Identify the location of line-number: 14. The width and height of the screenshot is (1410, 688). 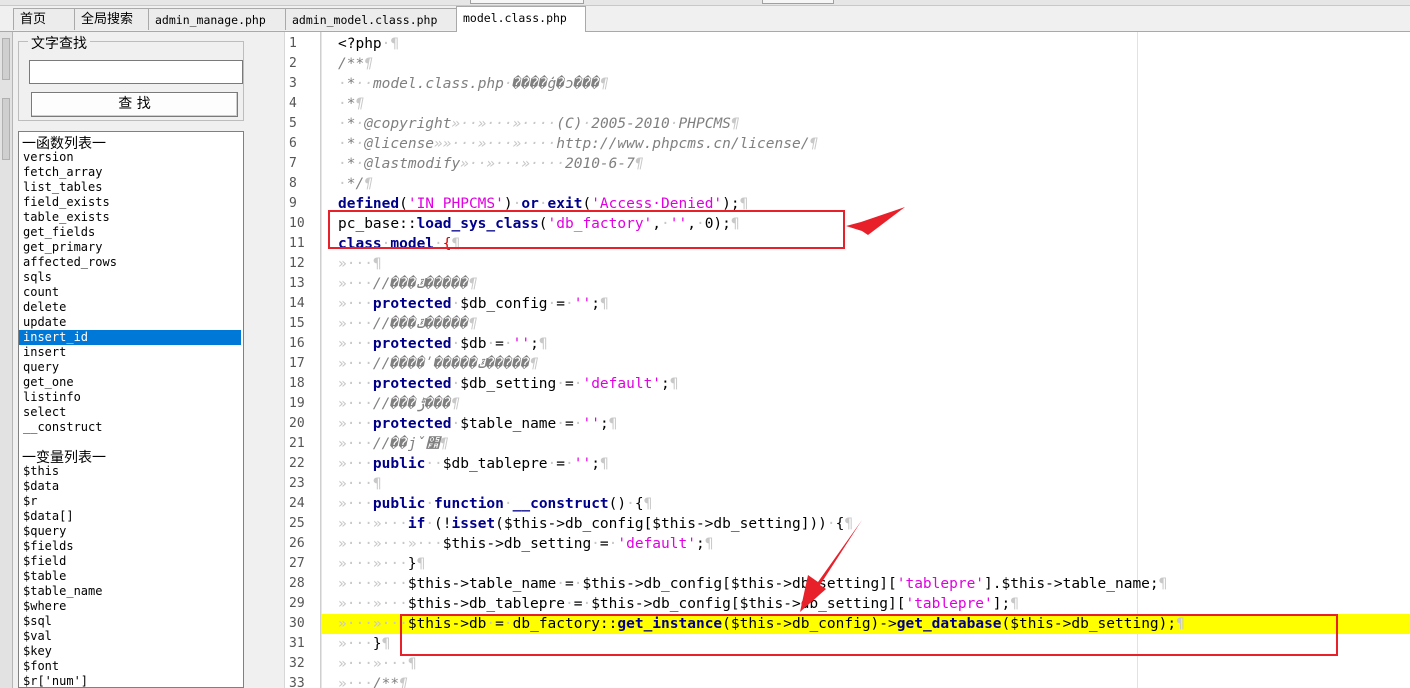
(297, 303).